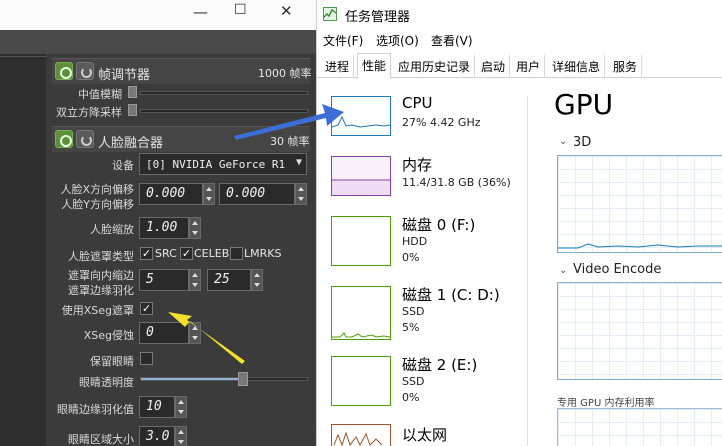 Image resolution: width=722 pixels, height=446 pixels. I want to click on annotation-overlay, so click(256, 234).